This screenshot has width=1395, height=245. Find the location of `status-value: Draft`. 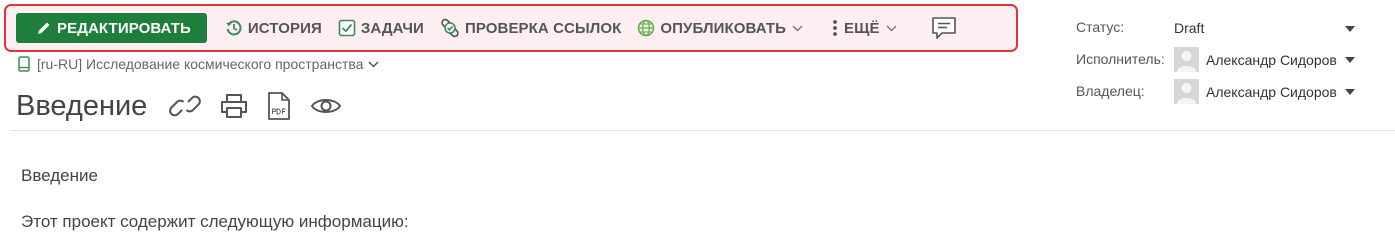

status-value: Draft is located at coordinates (1189, 28).